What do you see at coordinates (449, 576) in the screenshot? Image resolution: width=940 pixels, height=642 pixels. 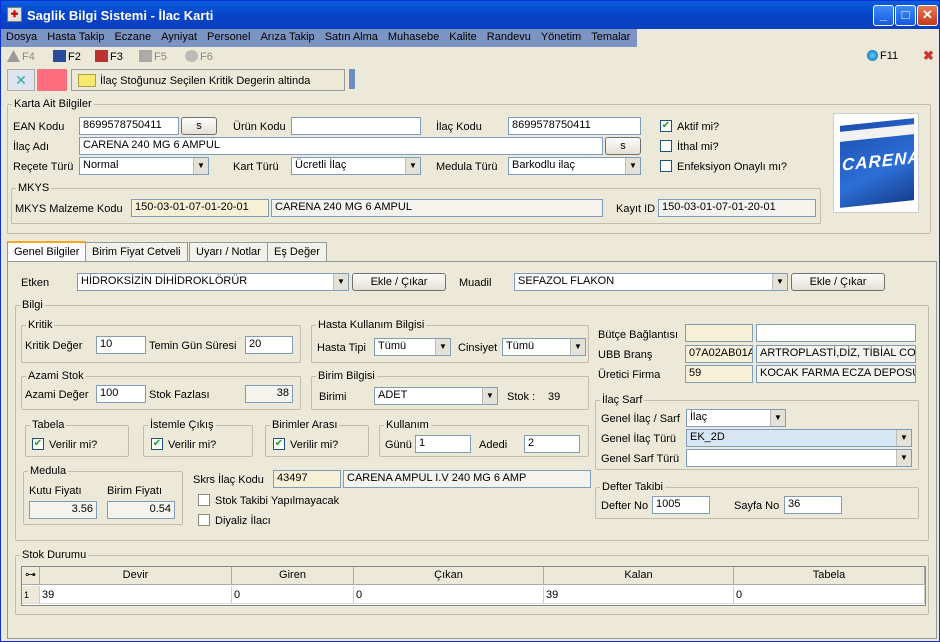 I see `col-cikan: Çıkan` at bounding box center [449, 576].